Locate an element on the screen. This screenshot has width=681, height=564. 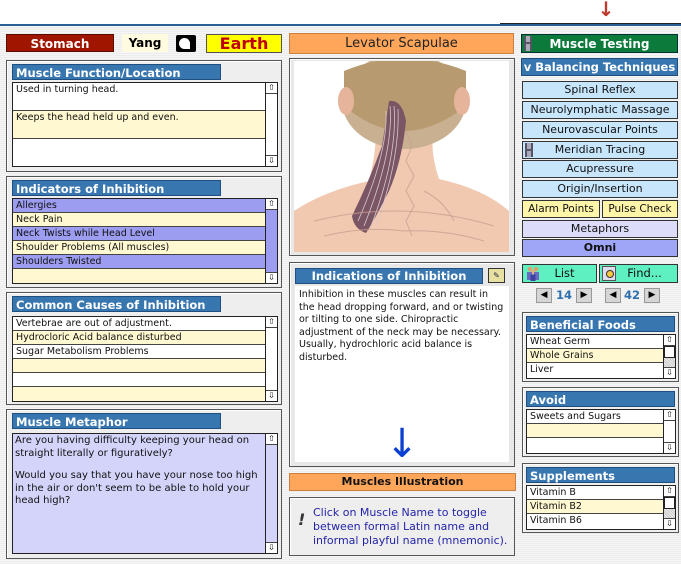
button-label: List is located at coordinates (564, 273).